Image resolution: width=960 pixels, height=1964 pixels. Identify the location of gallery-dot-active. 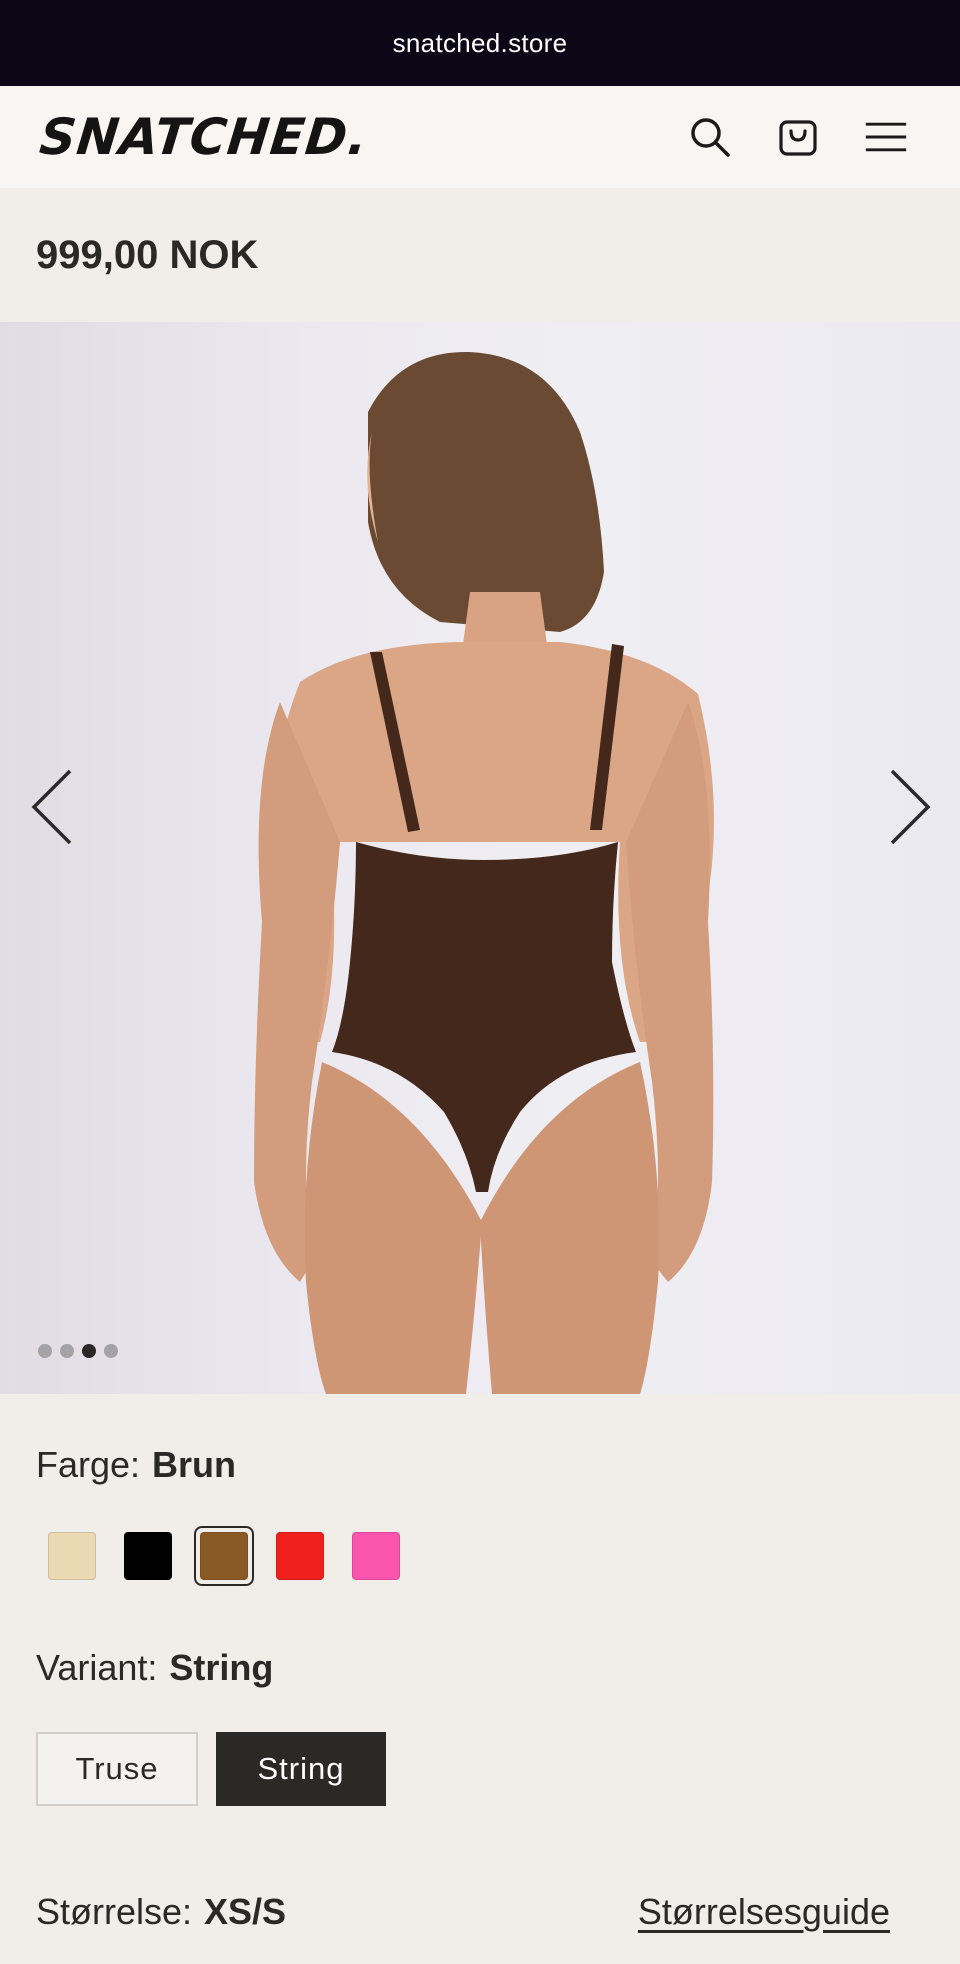
(89, 1351).